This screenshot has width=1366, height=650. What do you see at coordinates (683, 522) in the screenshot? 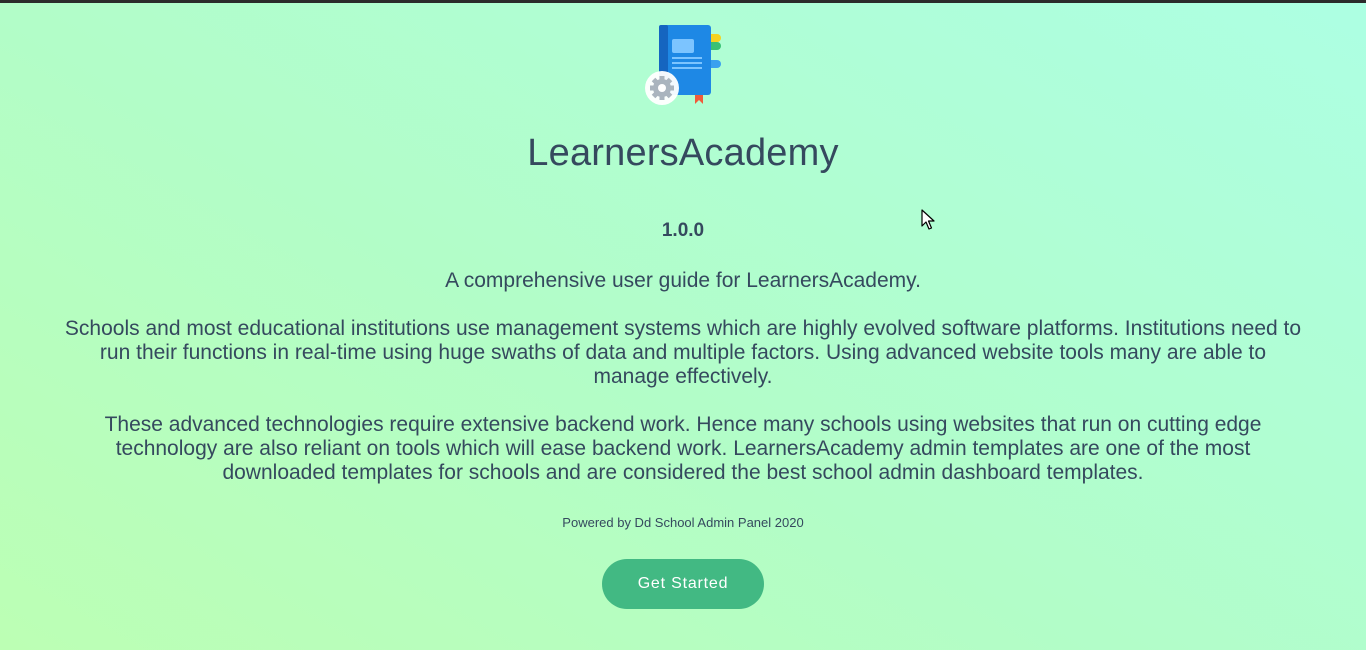
I see `powered-by-footer: Powered by Dd School Admin Panel 2020` at bounding box center [683, 522].